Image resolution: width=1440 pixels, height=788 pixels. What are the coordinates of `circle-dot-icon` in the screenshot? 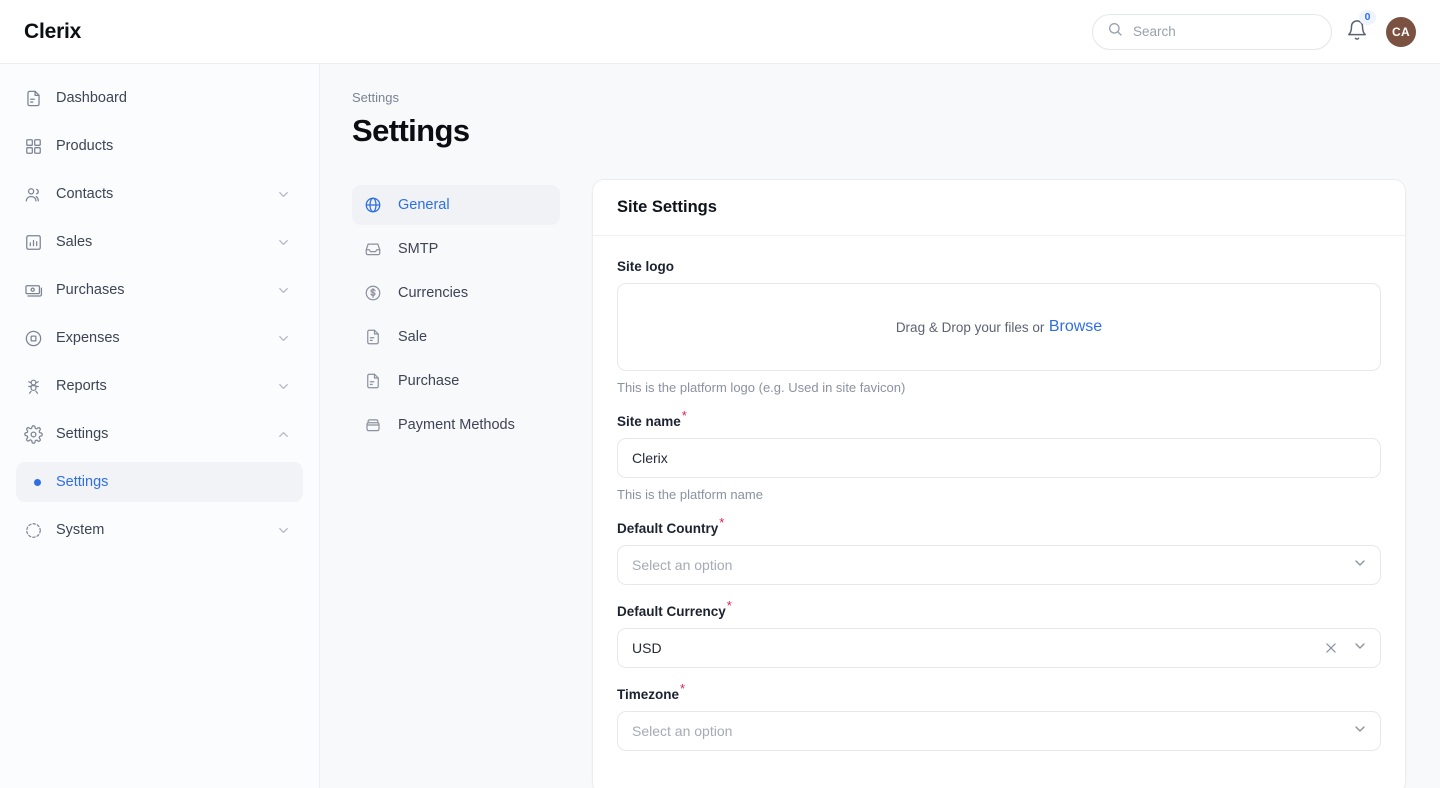 It's located at (37, 338).